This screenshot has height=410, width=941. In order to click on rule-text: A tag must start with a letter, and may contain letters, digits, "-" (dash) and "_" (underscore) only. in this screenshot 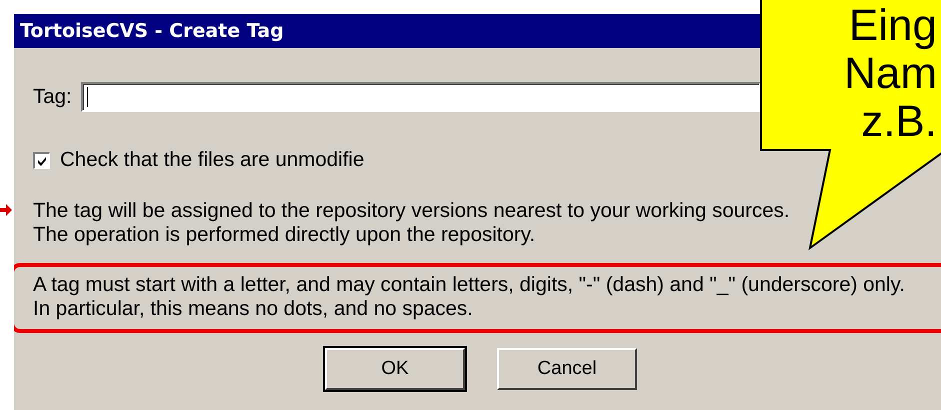, I will do `click(469, 285)`.